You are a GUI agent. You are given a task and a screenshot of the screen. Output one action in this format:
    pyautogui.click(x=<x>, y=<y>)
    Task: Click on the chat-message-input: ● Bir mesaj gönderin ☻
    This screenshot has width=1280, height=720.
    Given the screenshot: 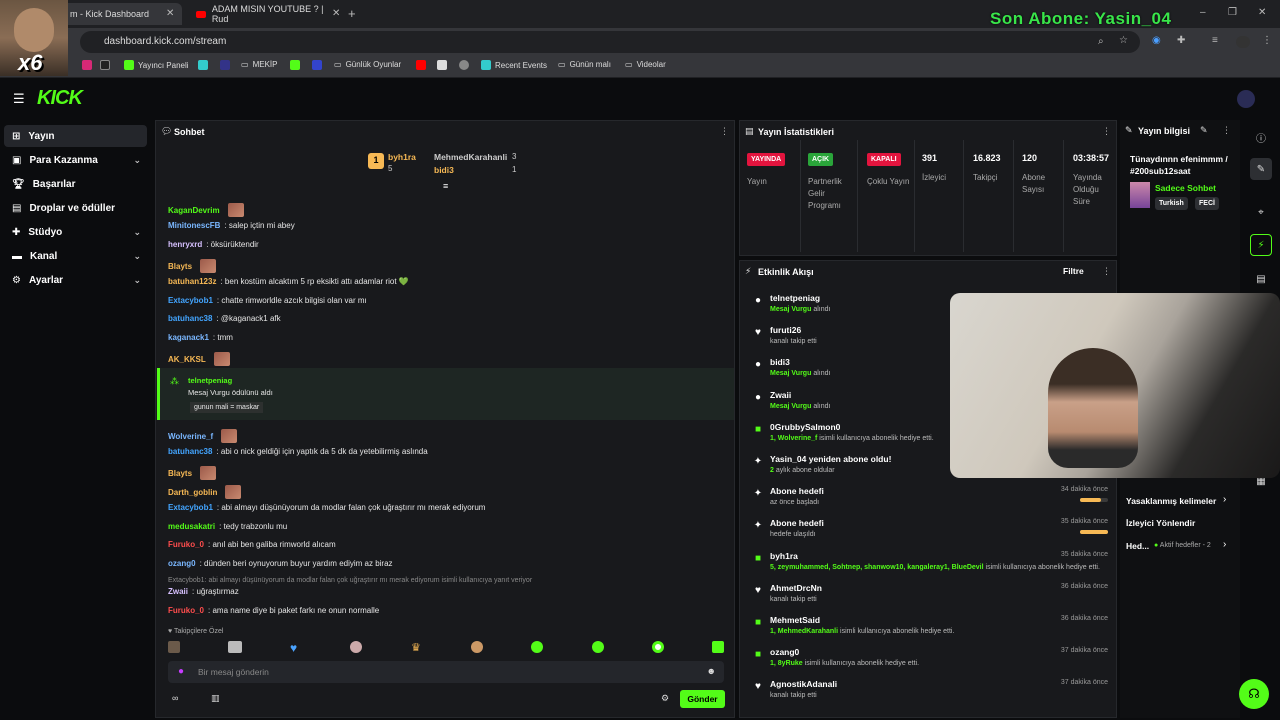 What is the action you would take?
    pyautogui.click(x=446, y=672)
    